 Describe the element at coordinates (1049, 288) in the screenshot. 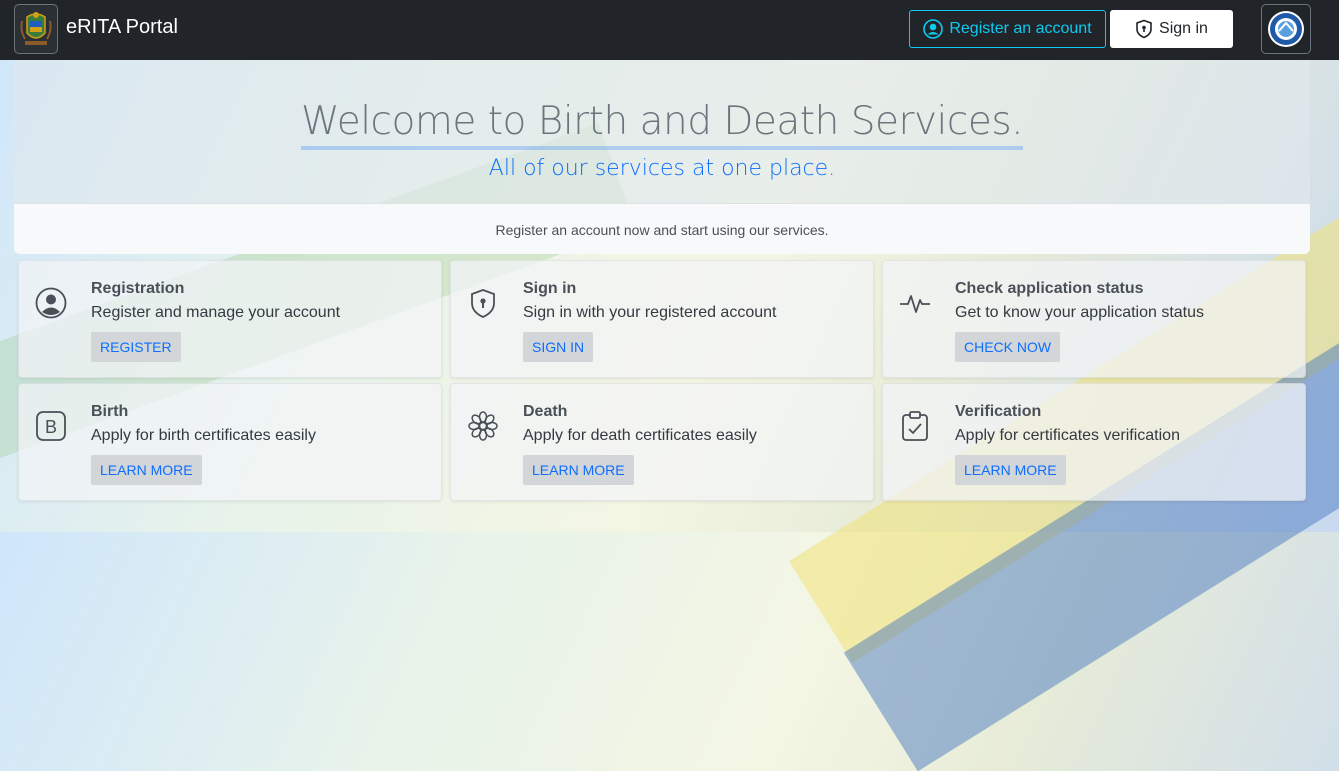

I see `card-title: Check application status` at that location.